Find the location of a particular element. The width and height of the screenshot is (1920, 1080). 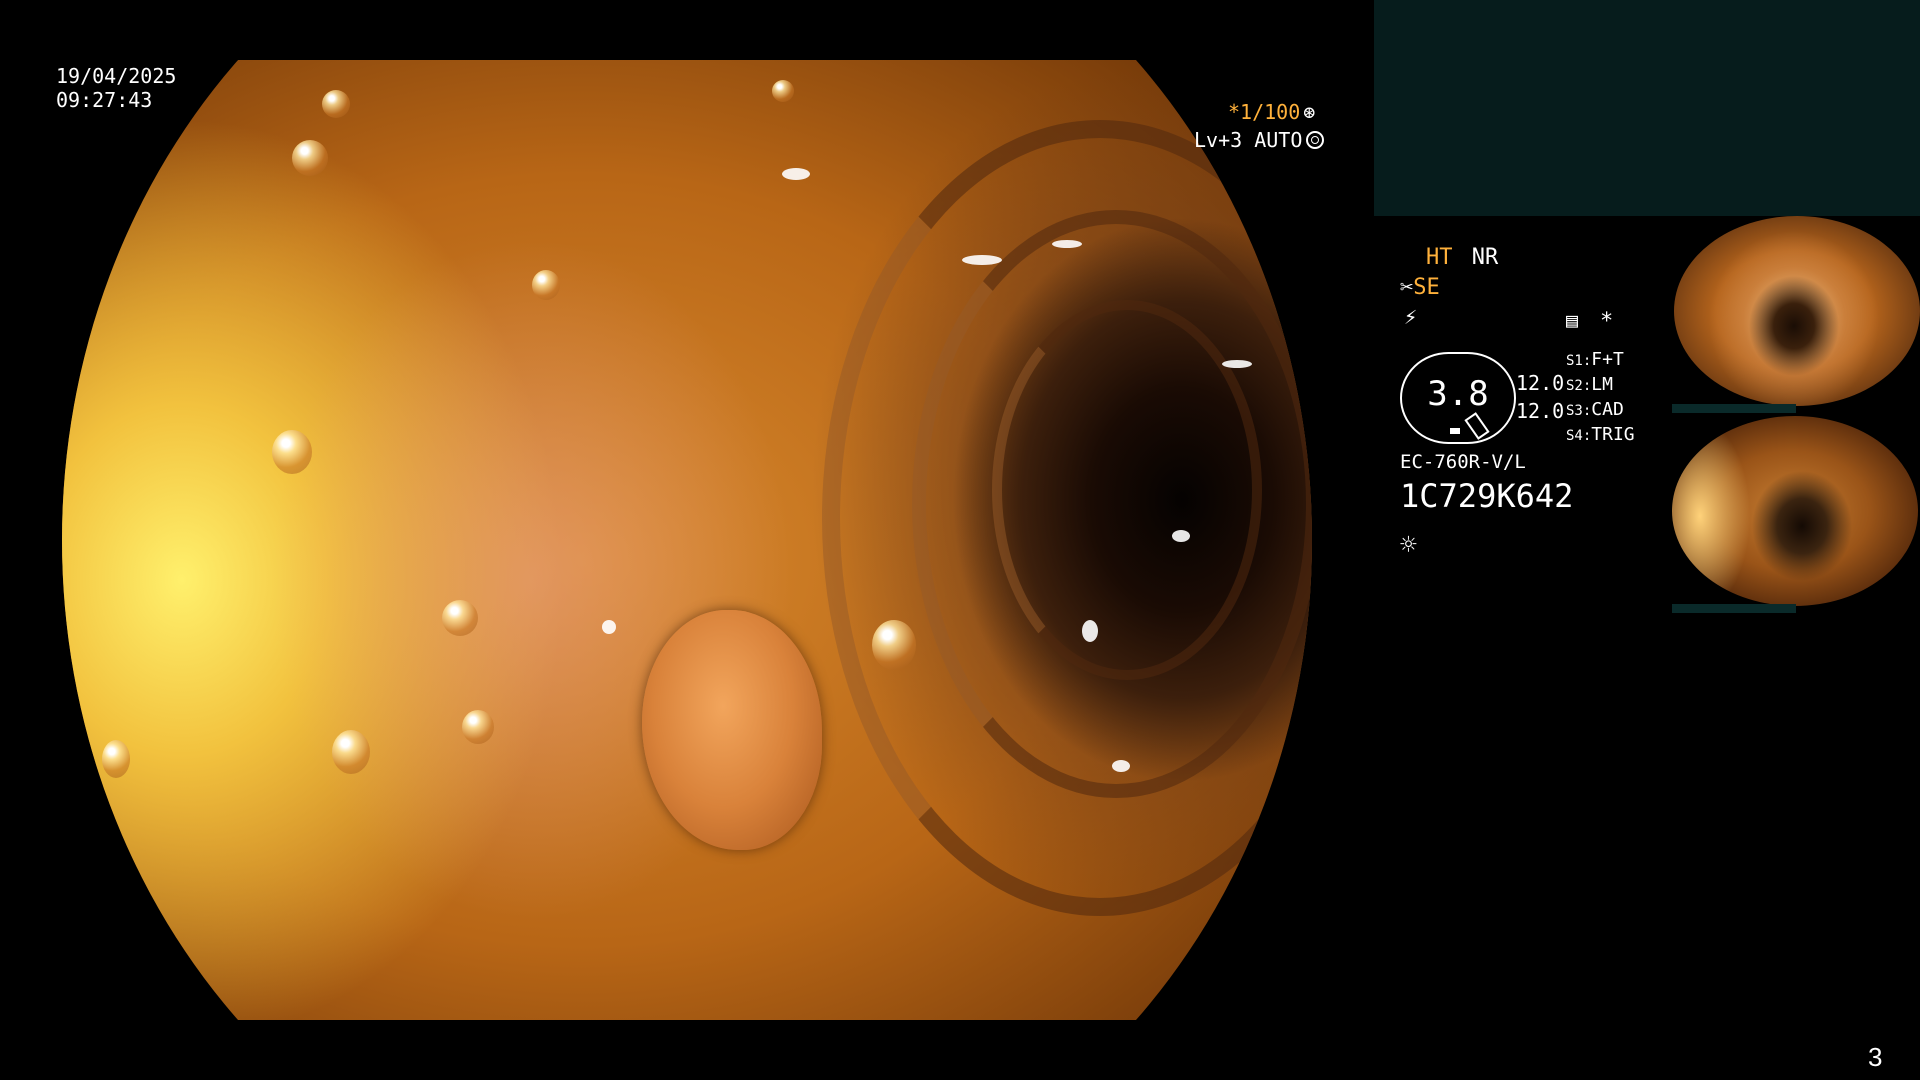

shutter-readout: *1/100 ⊛ is located at coordinates (1271, 112).